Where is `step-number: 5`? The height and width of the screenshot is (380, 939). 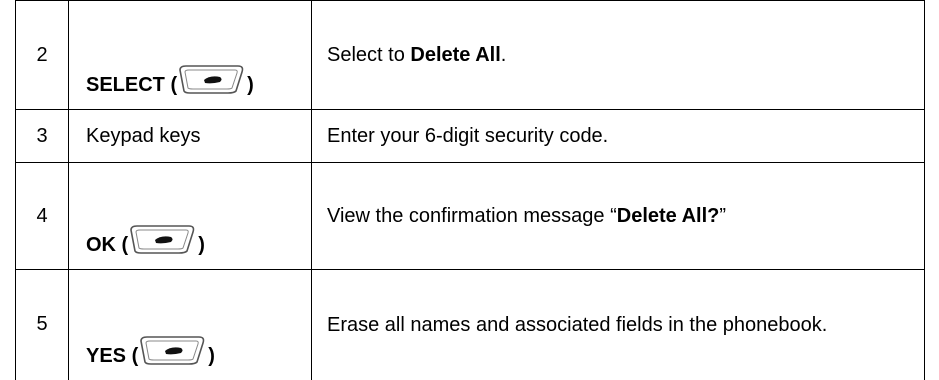
step-number: 5 is located at coordinates (42, 324).